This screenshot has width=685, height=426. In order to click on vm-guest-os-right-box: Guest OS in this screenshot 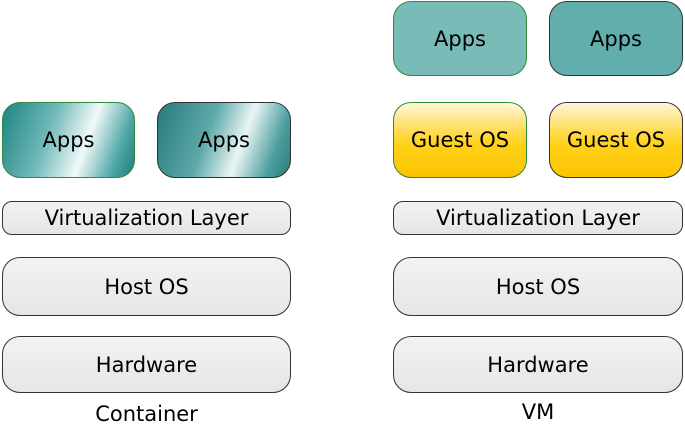, I will do `click(616, 140)`.